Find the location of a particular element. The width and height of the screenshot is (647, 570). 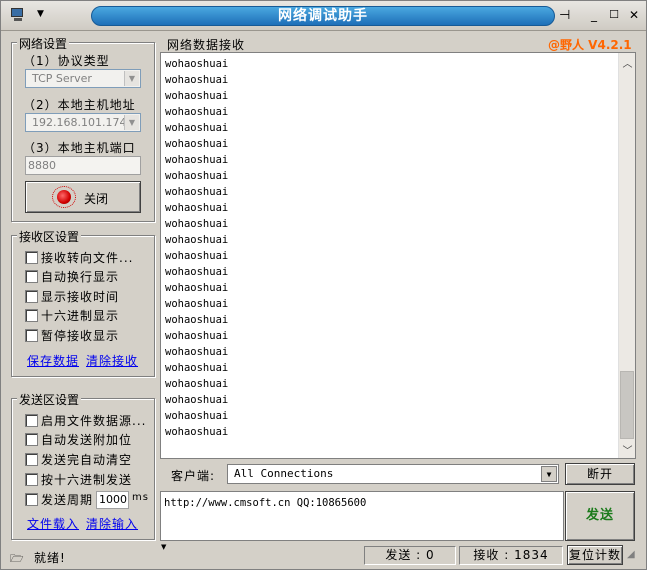

sent-count: 发送 : 0 is located at coordinates (410, 555).